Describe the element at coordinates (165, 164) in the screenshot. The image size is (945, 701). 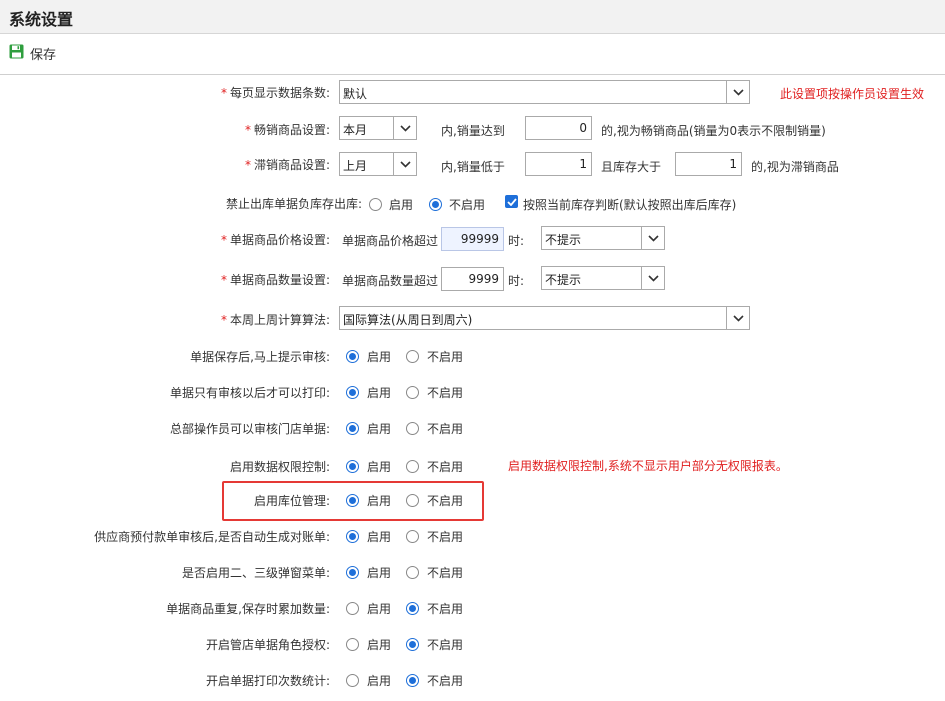
I see `row-slow-goods: * 滞销商品设置:` at that location.